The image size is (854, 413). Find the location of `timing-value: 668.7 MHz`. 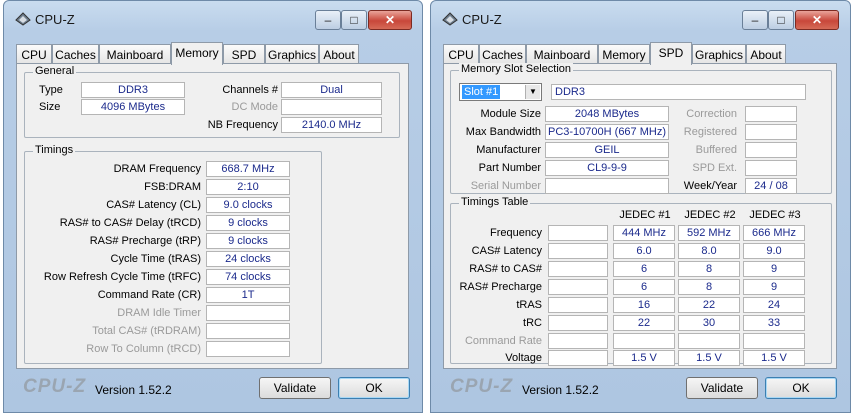

timing-value: 668.7 MHz is located at coordinates (248, 169).